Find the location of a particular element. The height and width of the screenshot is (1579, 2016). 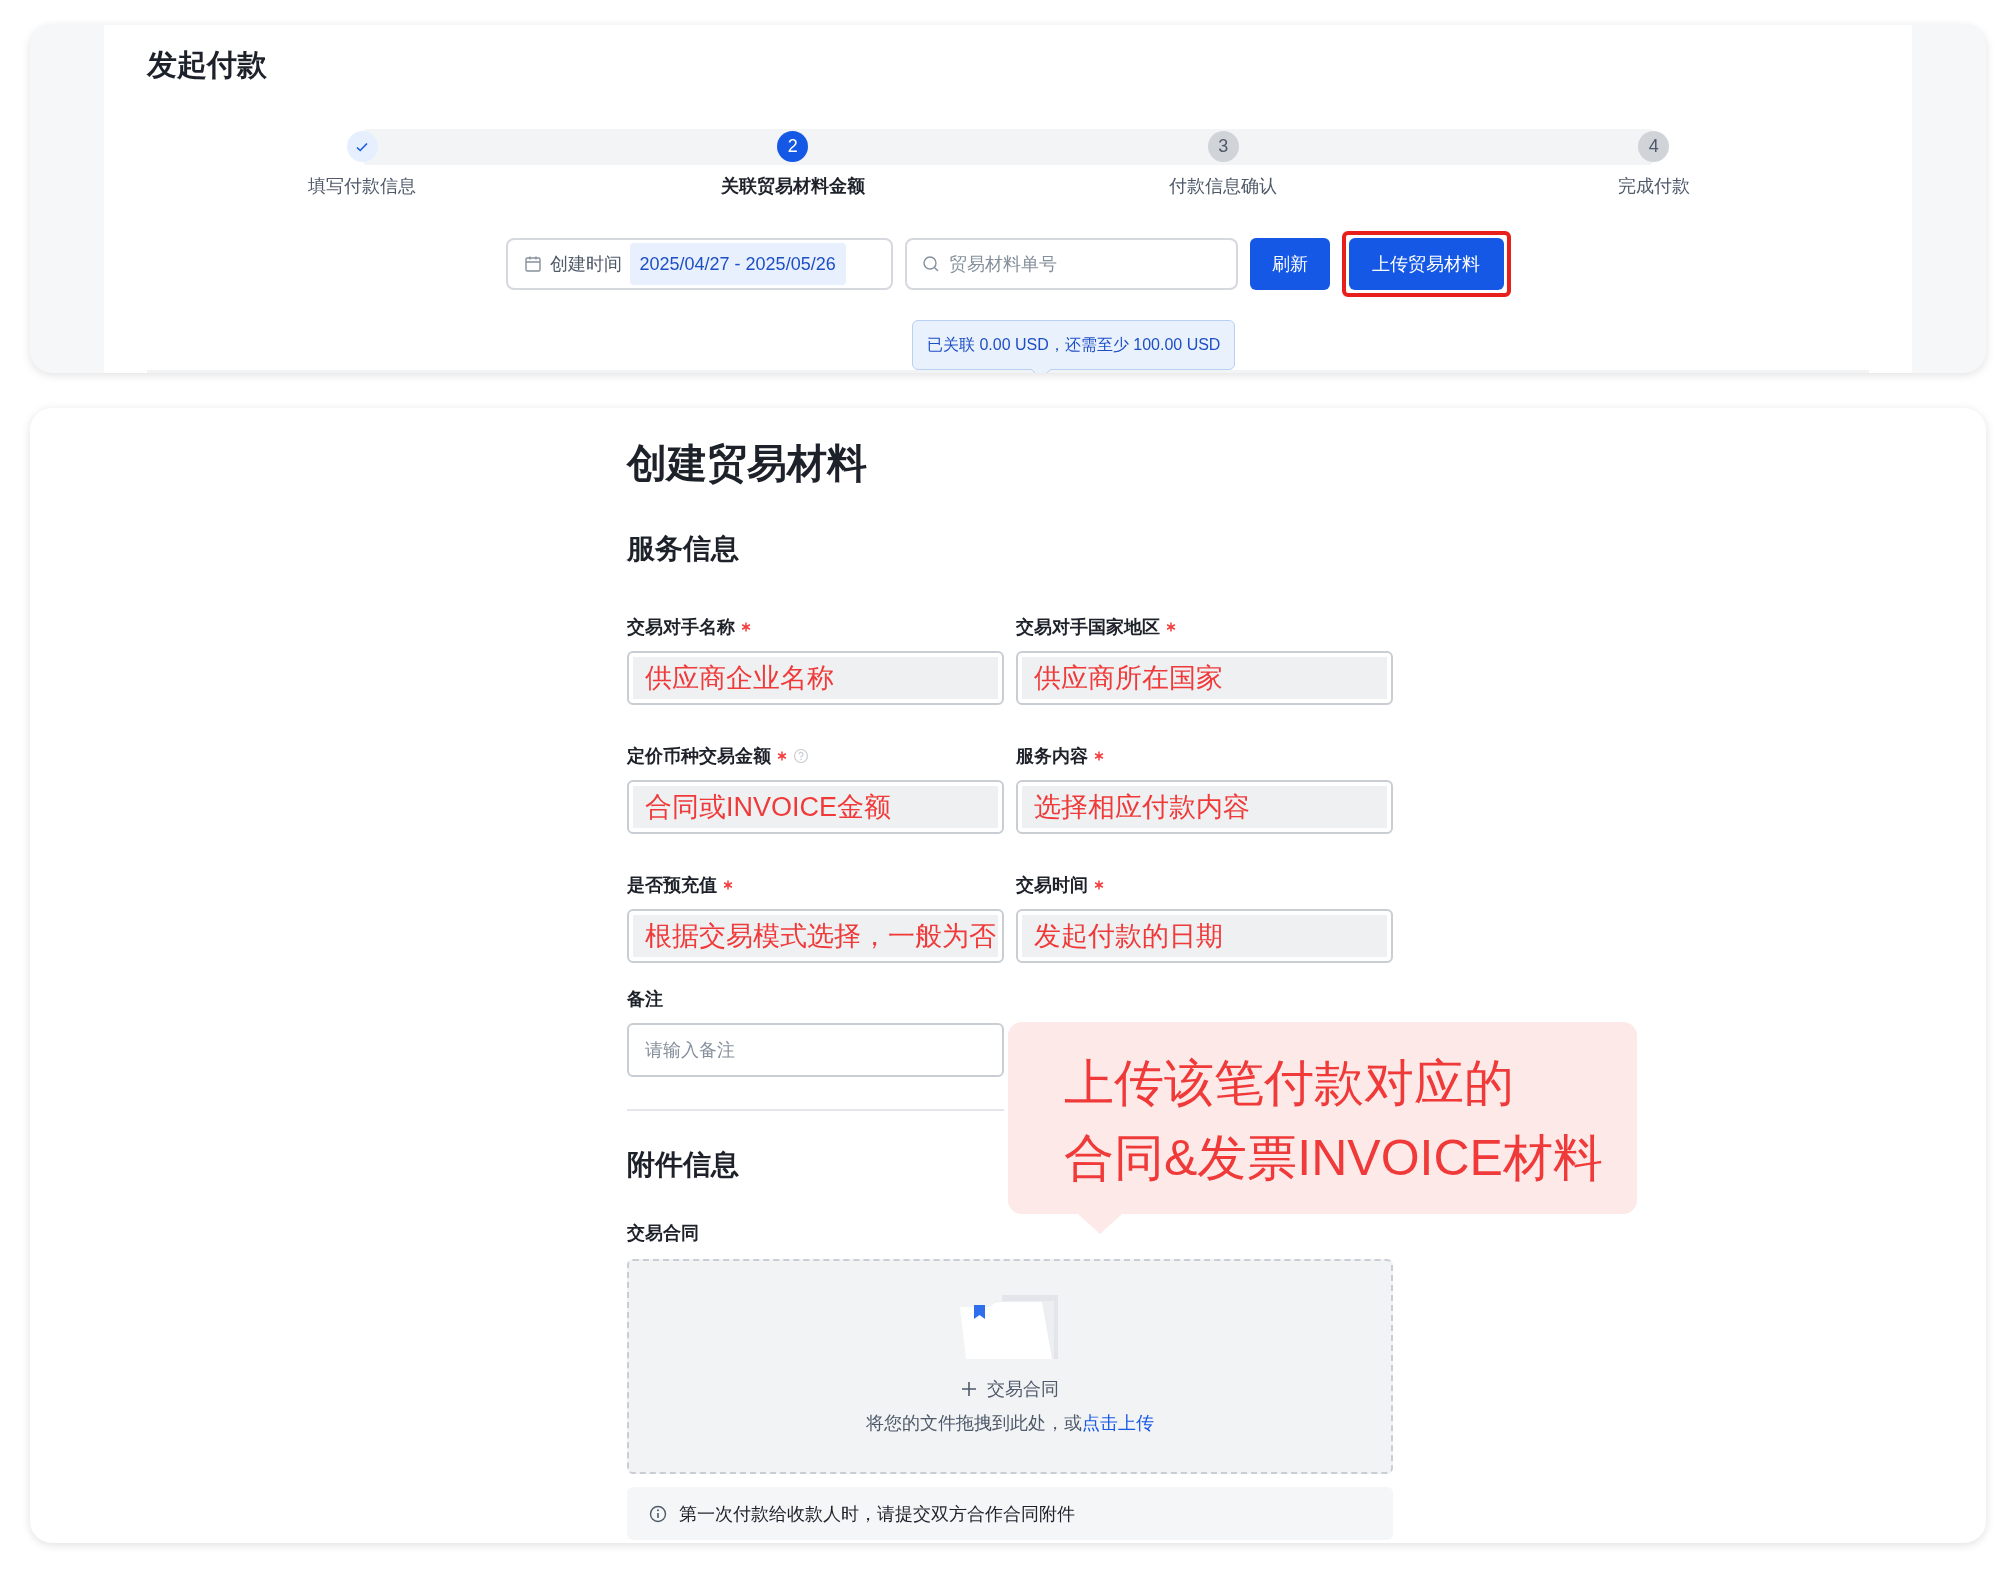

upload-link: 点击上传 is located at coordinates (1118, 1423).